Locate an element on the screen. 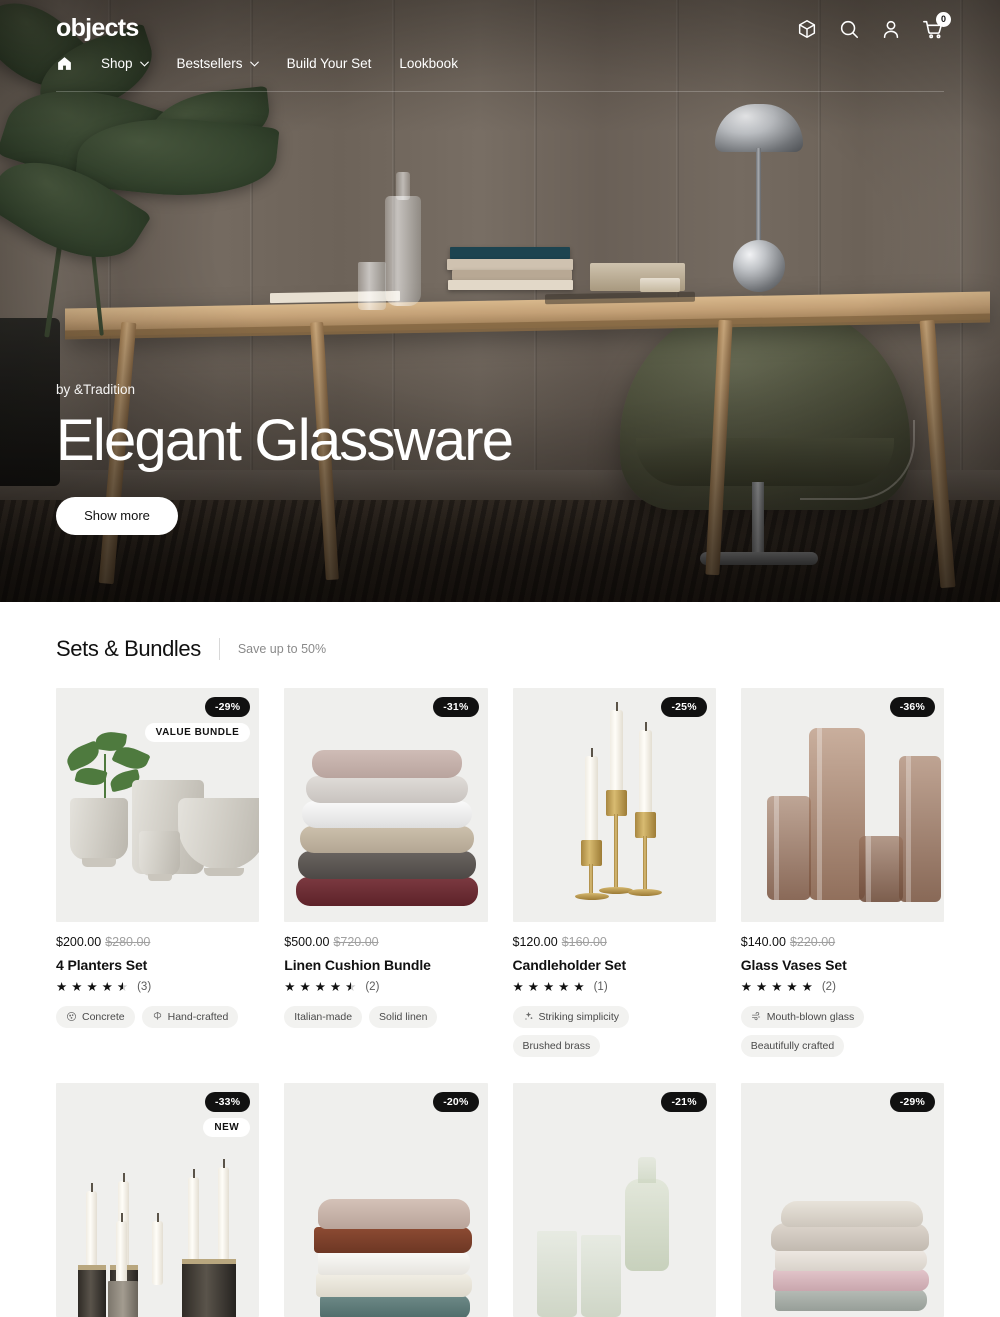 The image size is (1000, 1317). tag-group: Italian-made Solid linen is located at coordinates (385, 1016).